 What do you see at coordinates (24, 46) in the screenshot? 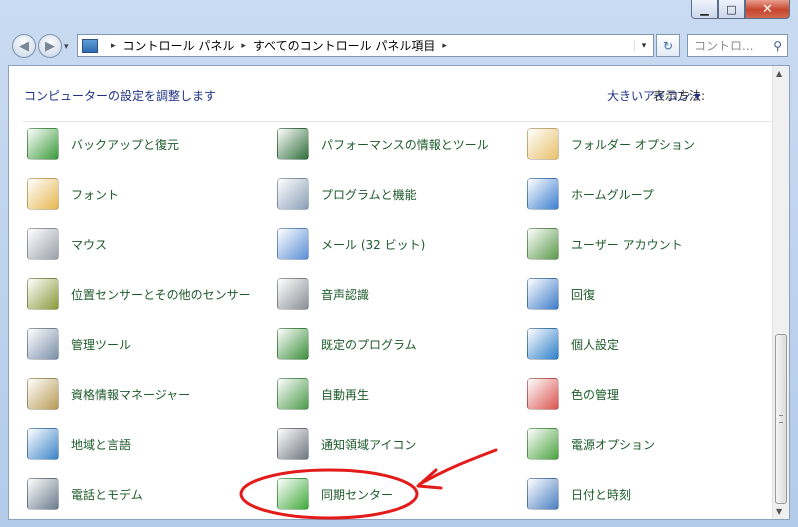
I see `back-button: ◀` at bounding box center [24, 46].